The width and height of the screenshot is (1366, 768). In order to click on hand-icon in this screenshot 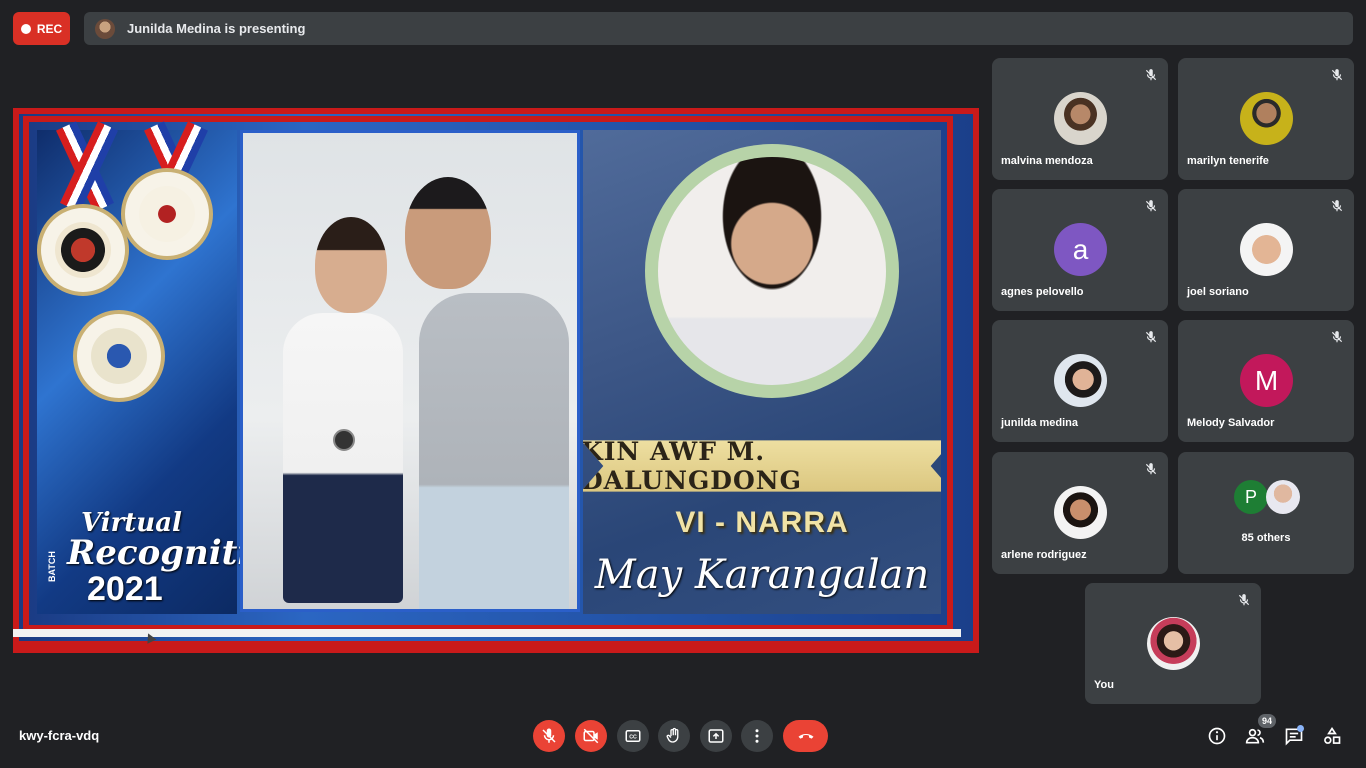, I will do `click(672, 735)`.